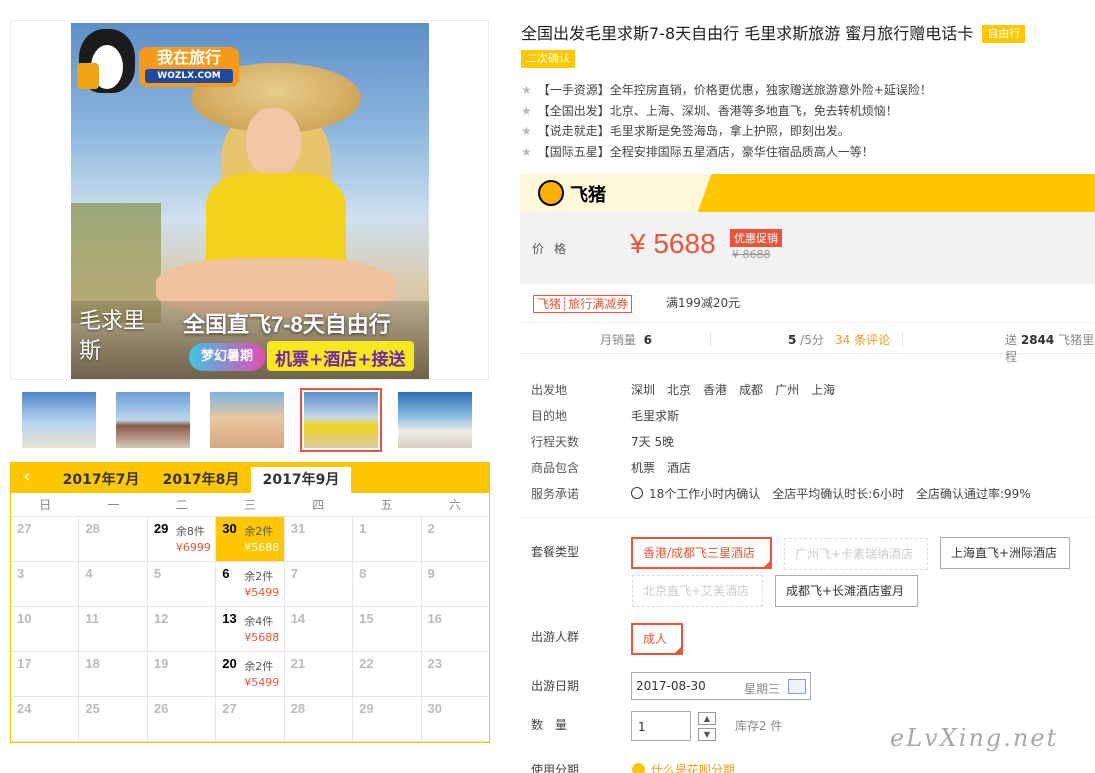 Image resolution: width=1095 pixels, height=773 pixels. I want to click on calendar-prev-button: ‹, so click(27, 478).